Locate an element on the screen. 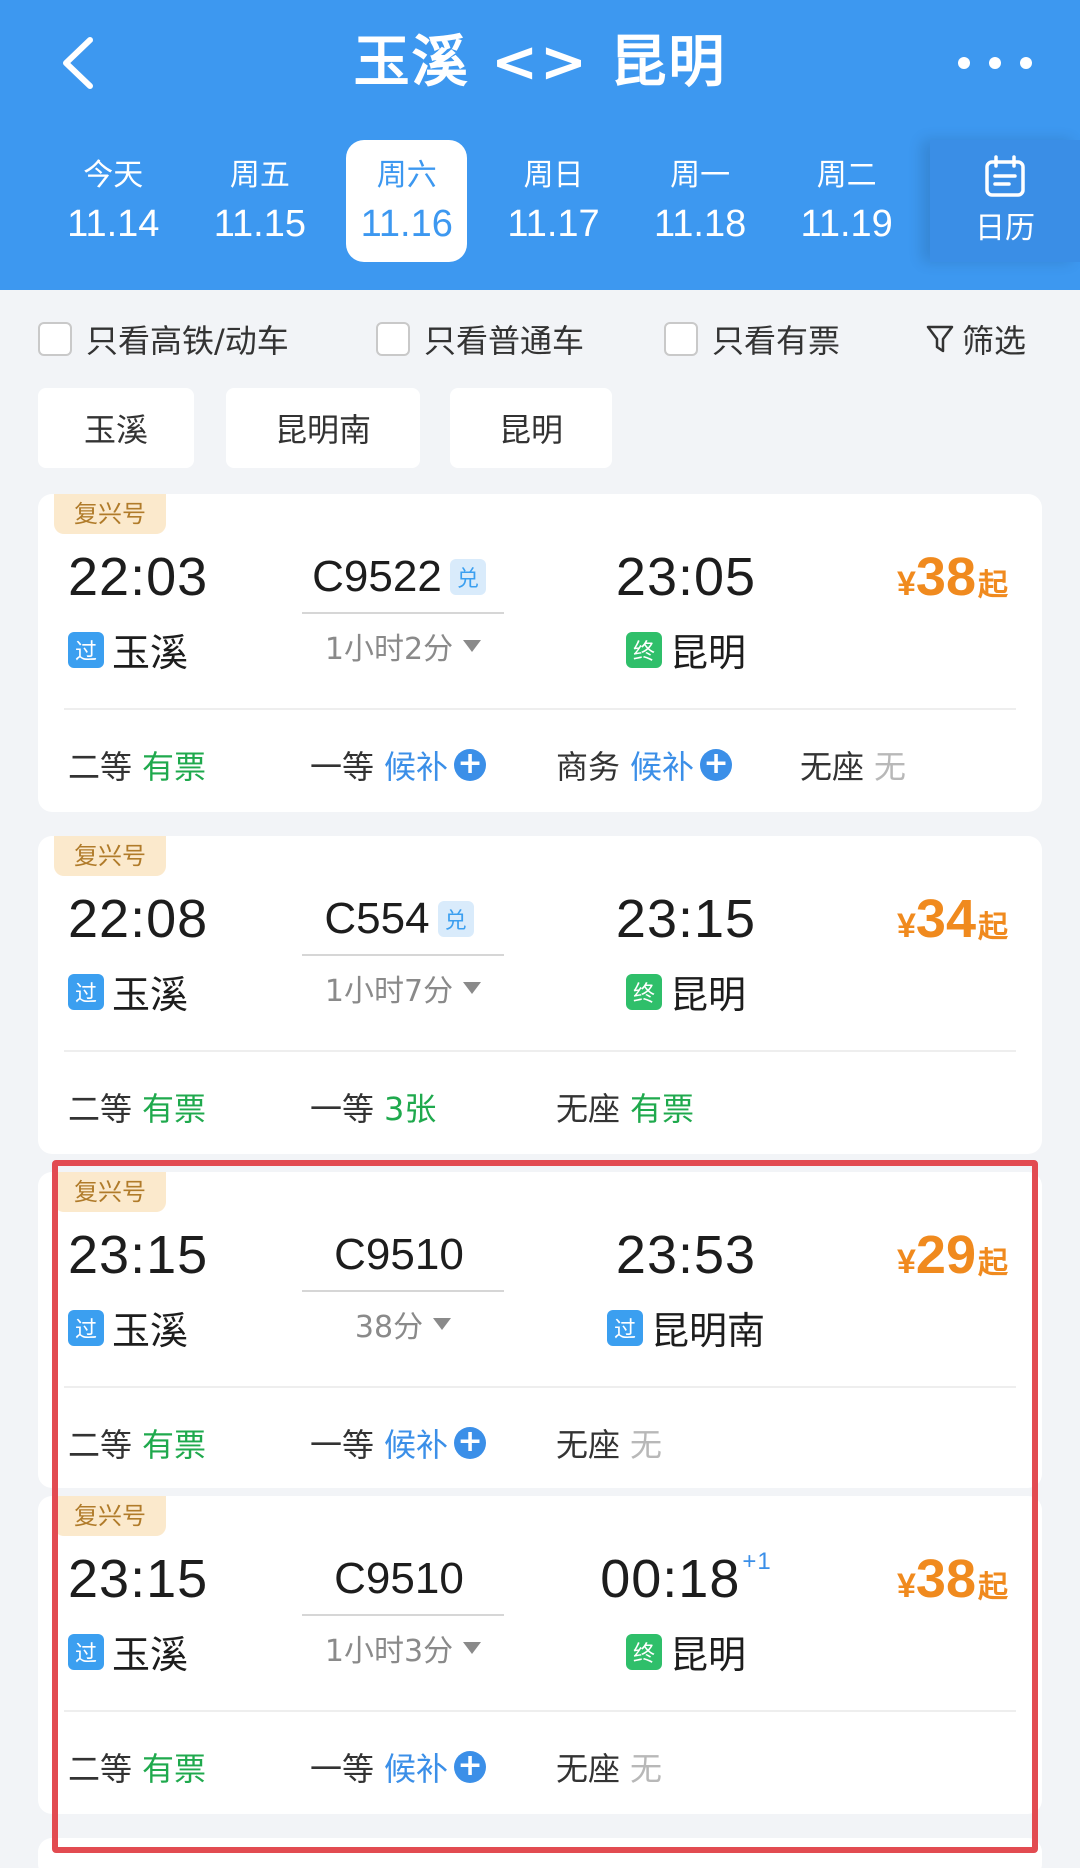 The height and width of the screenshot is (1868, 1080). filter-button: 筛选 is located at coordinates (976, 339).